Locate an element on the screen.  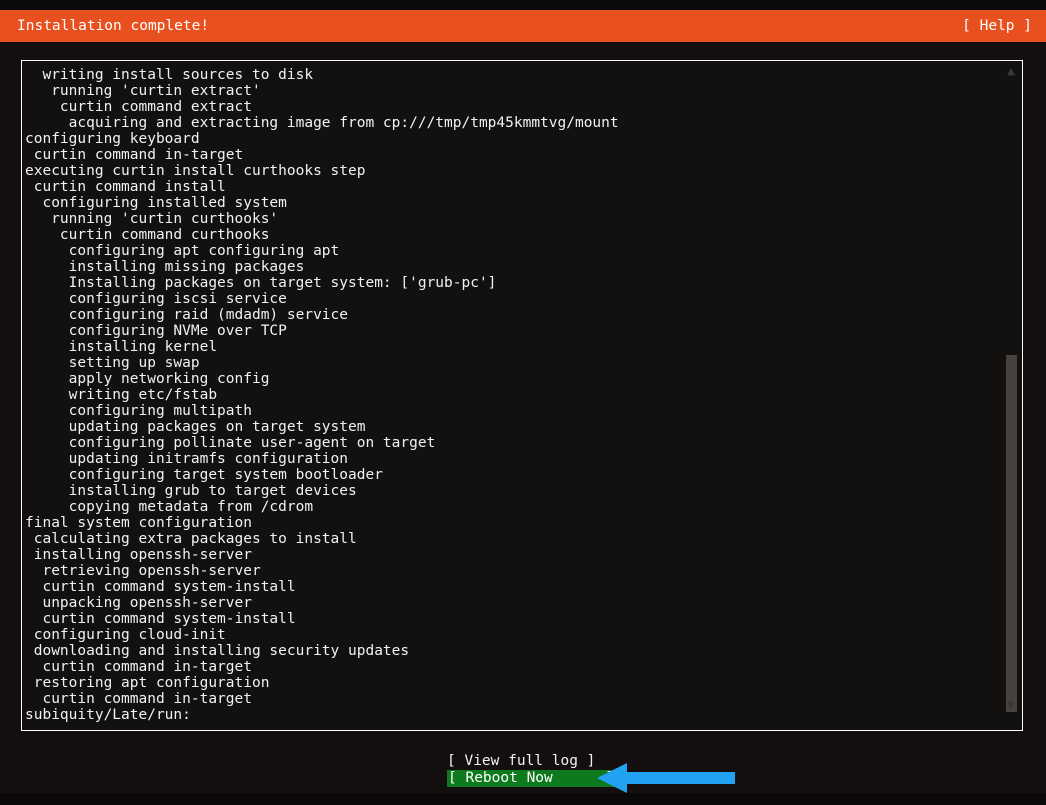
help-button: [ Help ] is located at coordinates (997, 26).